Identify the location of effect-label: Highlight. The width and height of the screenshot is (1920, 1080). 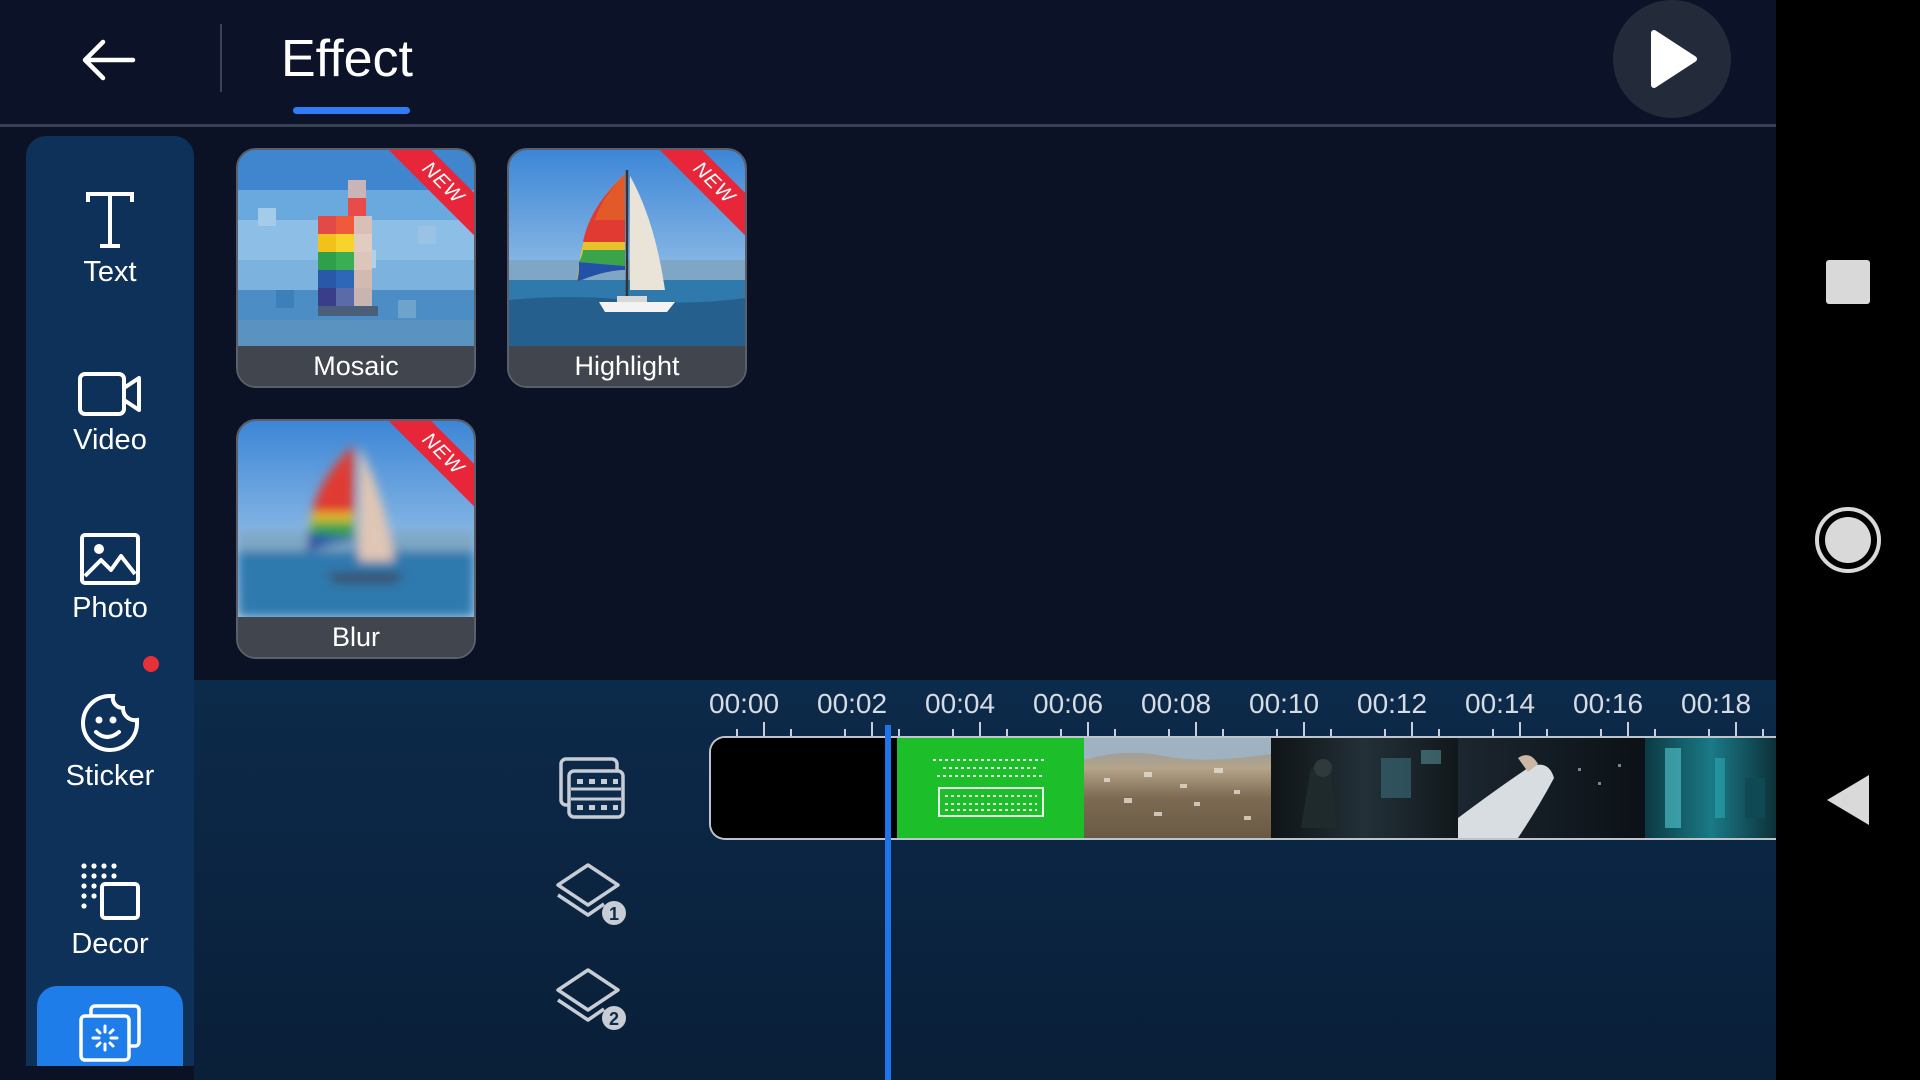
(627, 366).